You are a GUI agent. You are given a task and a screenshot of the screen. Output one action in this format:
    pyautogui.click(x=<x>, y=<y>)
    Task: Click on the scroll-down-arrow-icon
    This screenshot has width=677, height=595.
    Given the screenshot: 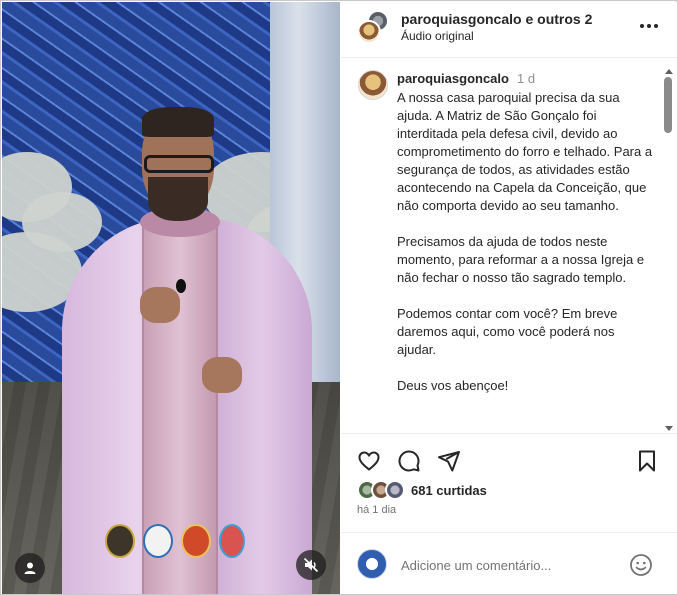 What is the action you would take?
    pyautogui.click(x=669, y=428)
    